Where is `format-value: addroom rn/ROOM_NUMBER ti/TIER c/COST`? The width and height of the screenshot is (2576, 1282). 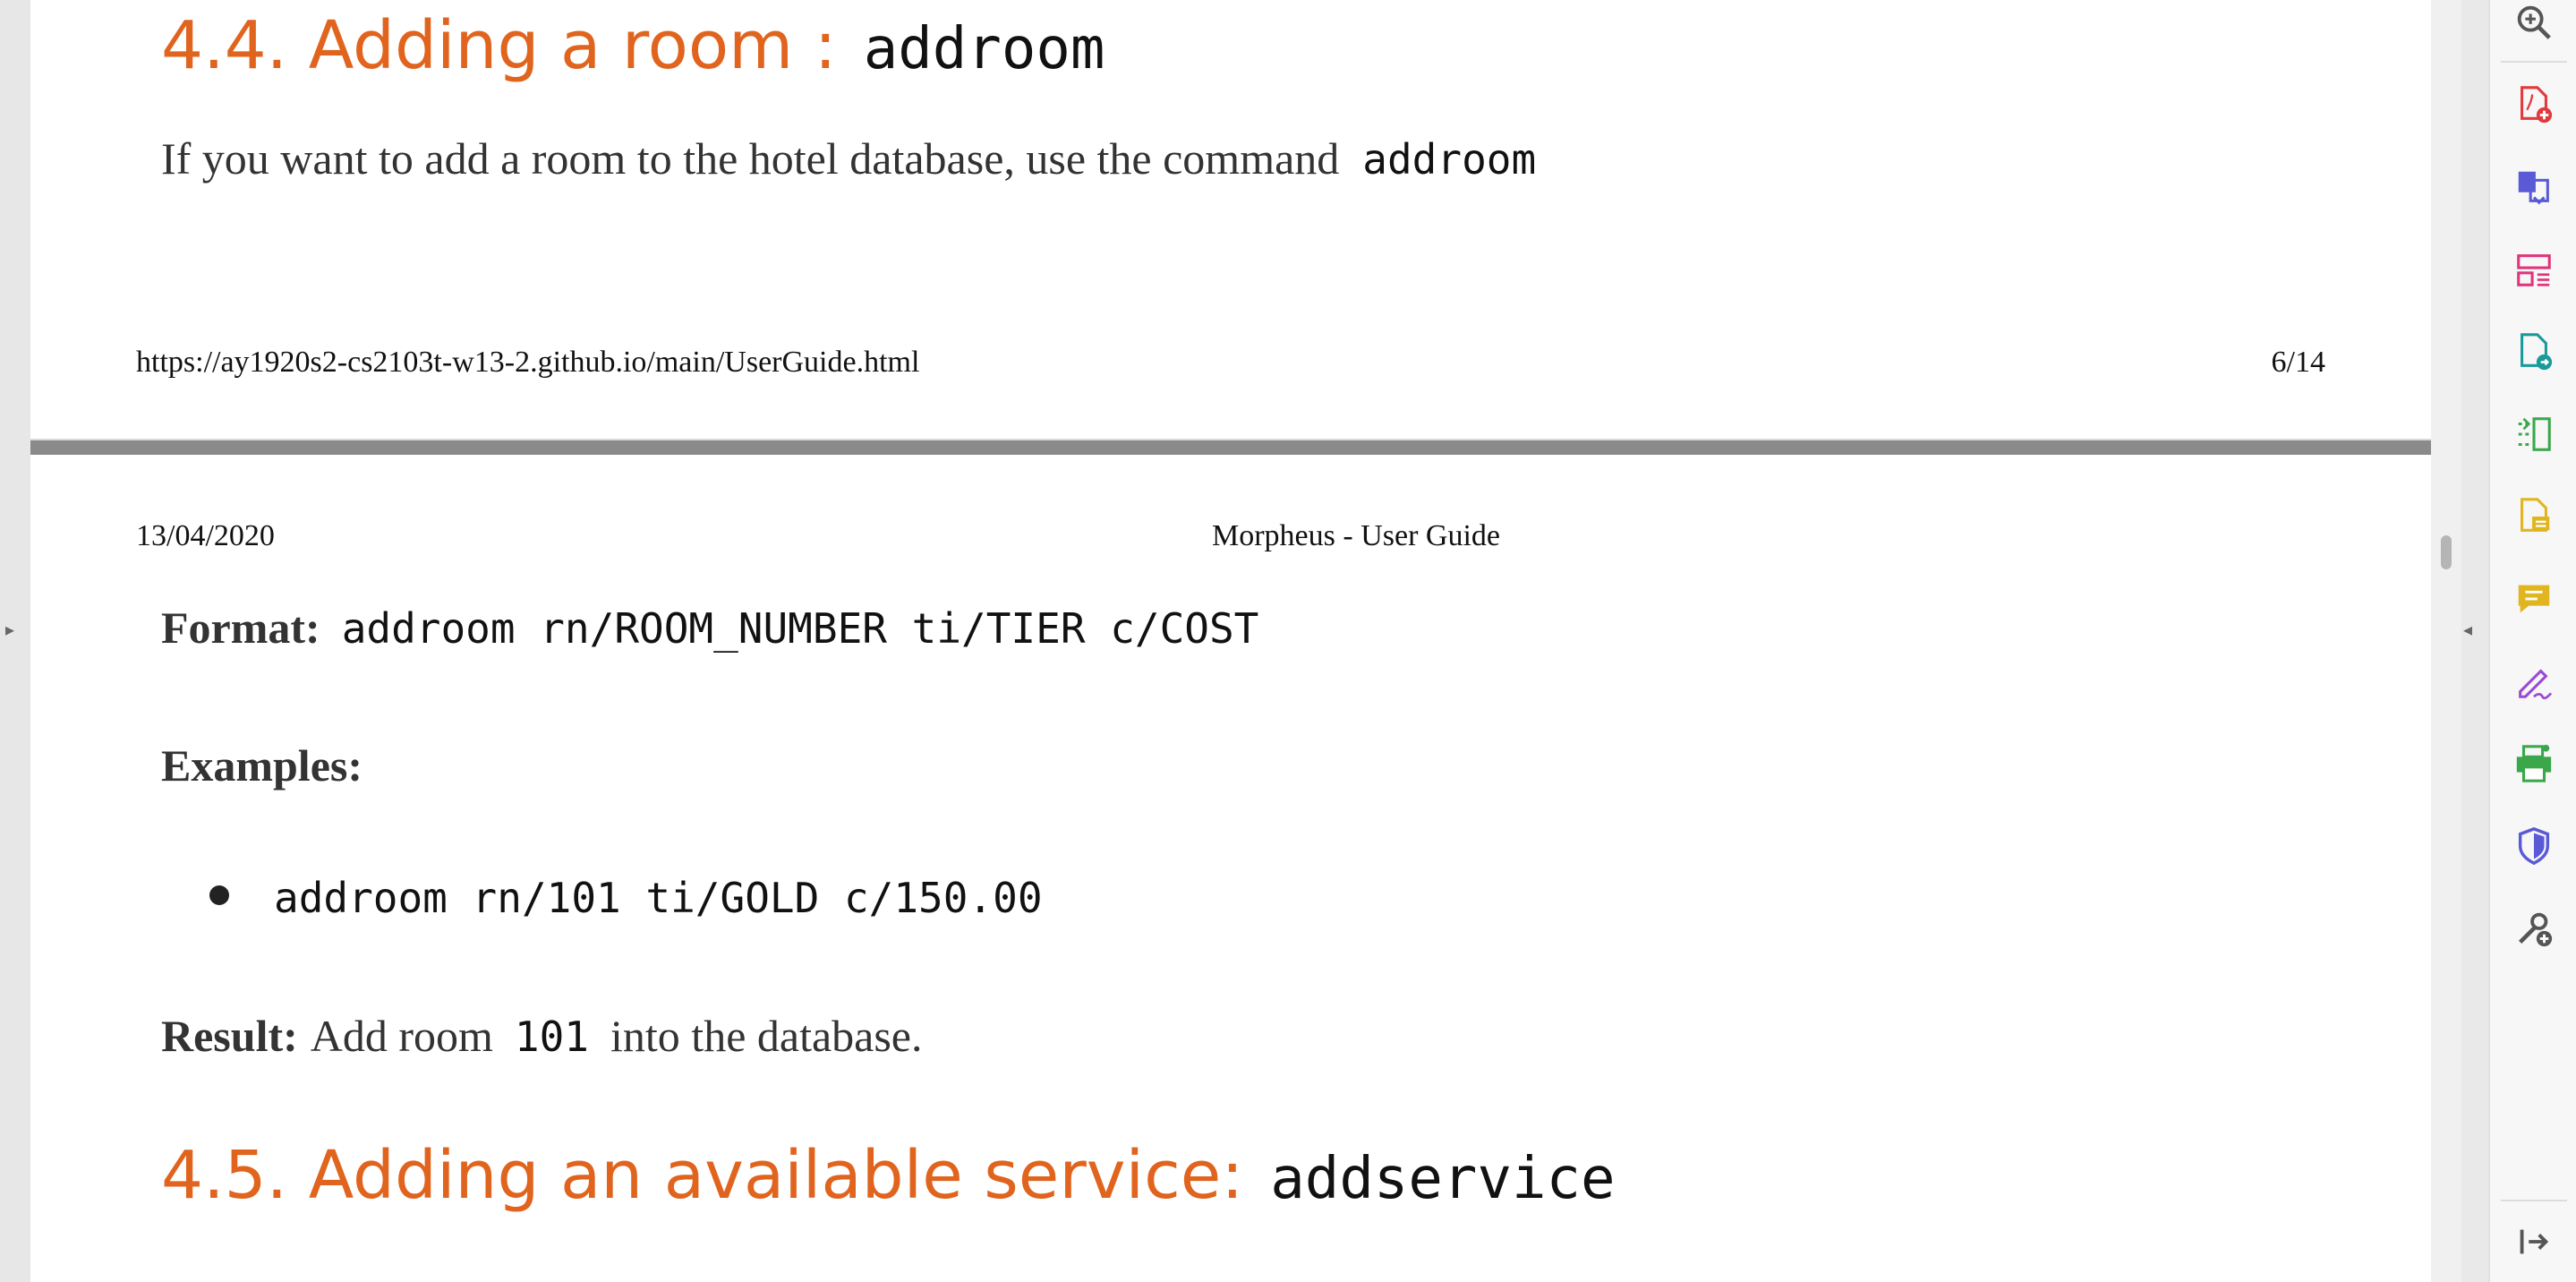
format-value: addroom rn/ROOM_NUMBER ti/TIER c/COST is located at coordinates (800, 628).